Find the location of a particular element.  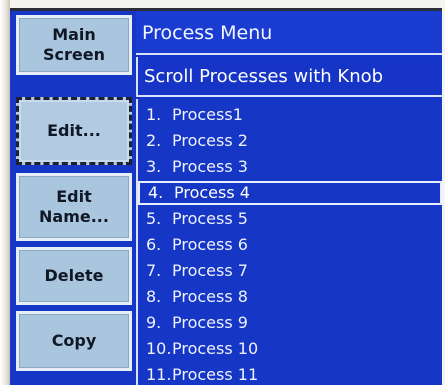

process-list-item: 2. Process 2 is located at coordinates (290, 141).